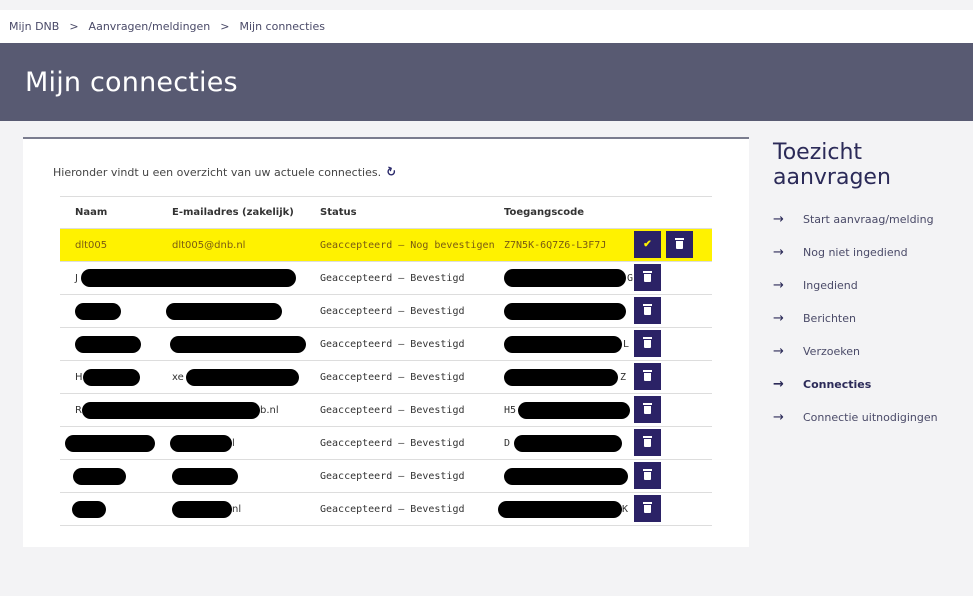  What do you see at coordinates (507, 443) in the screenshot?
I see `row-code: D` at bounding box center [507, 443].